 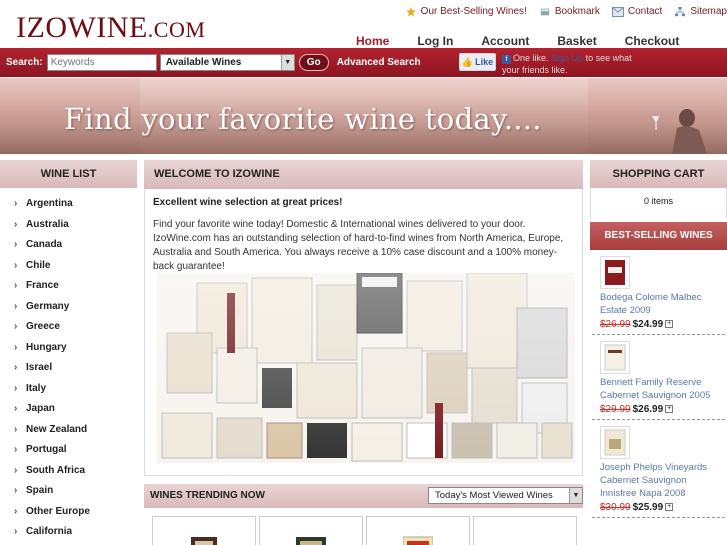 What do you see at coordinates (680, 11) in the screenshot?
I see `sitemap-icon` at bounding box center [680, 11].